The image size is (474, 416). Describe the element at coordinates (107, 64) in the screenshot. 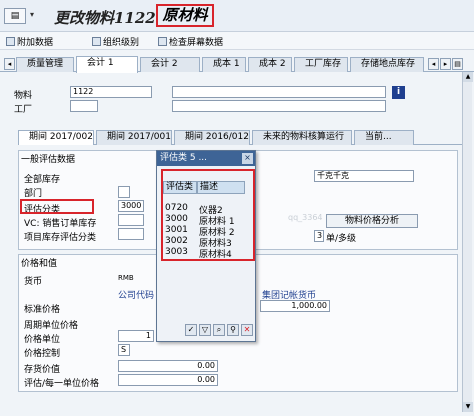

I see `tab-accounting-1: 会计 1` at that location.